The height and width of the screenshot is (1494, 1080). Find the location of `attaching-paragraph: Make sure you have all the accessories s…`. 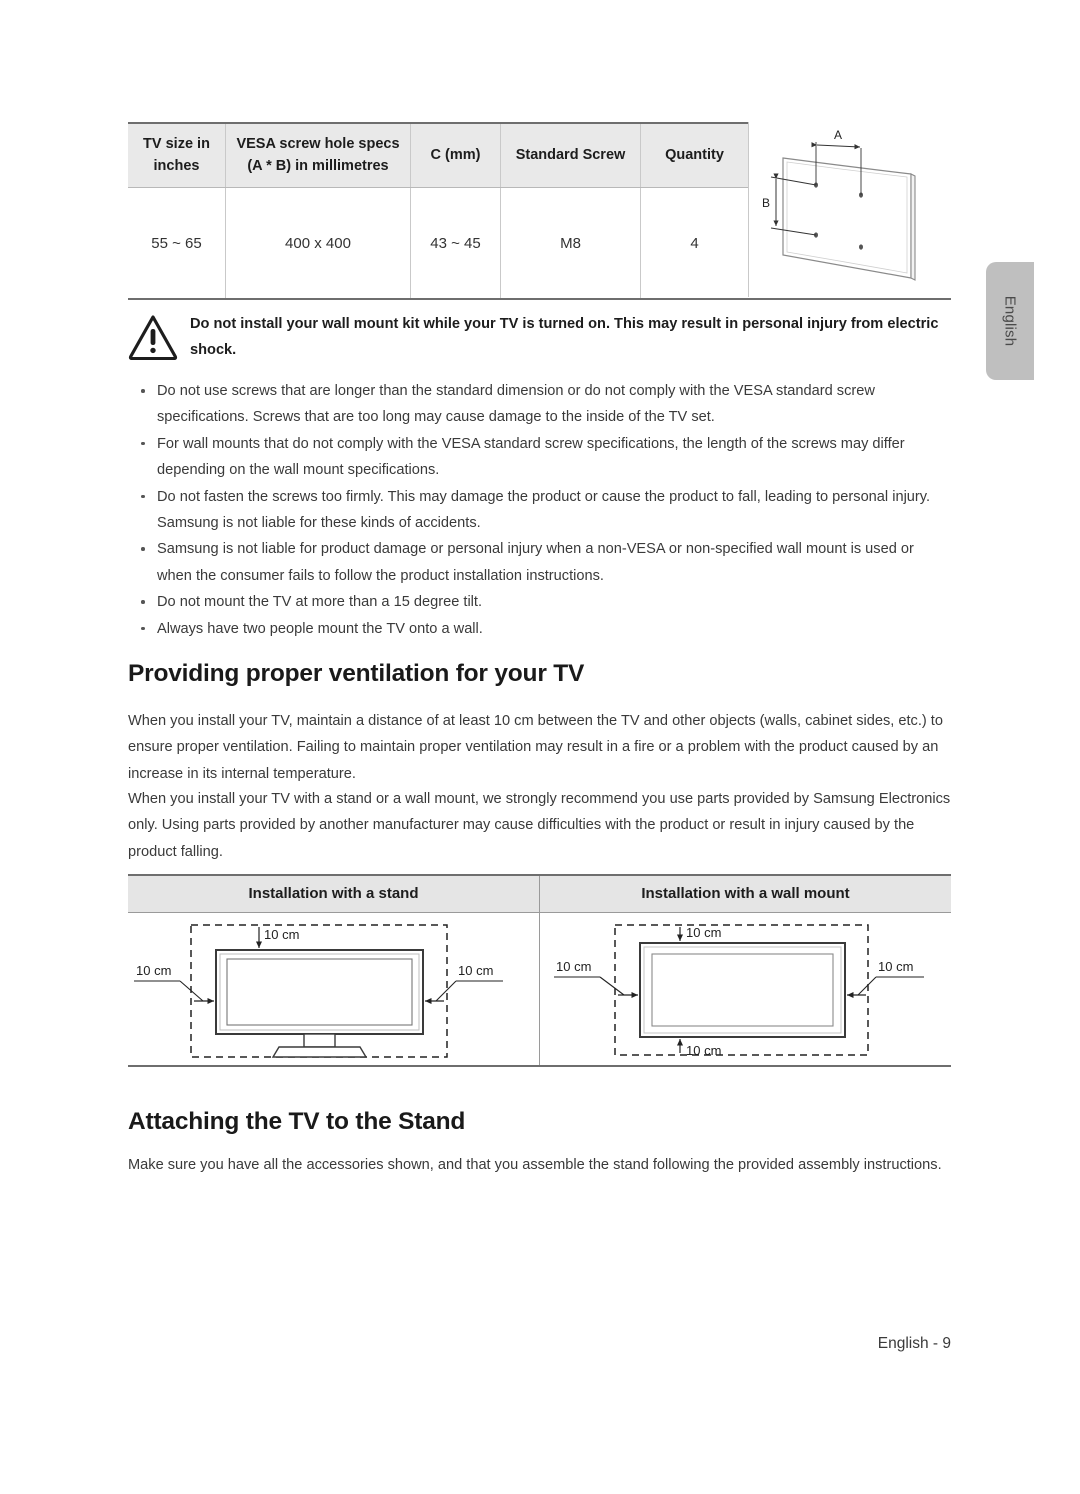

attaching-paragraph: Make sure you have all the accessories s… is located at coordinates (535, 1165).